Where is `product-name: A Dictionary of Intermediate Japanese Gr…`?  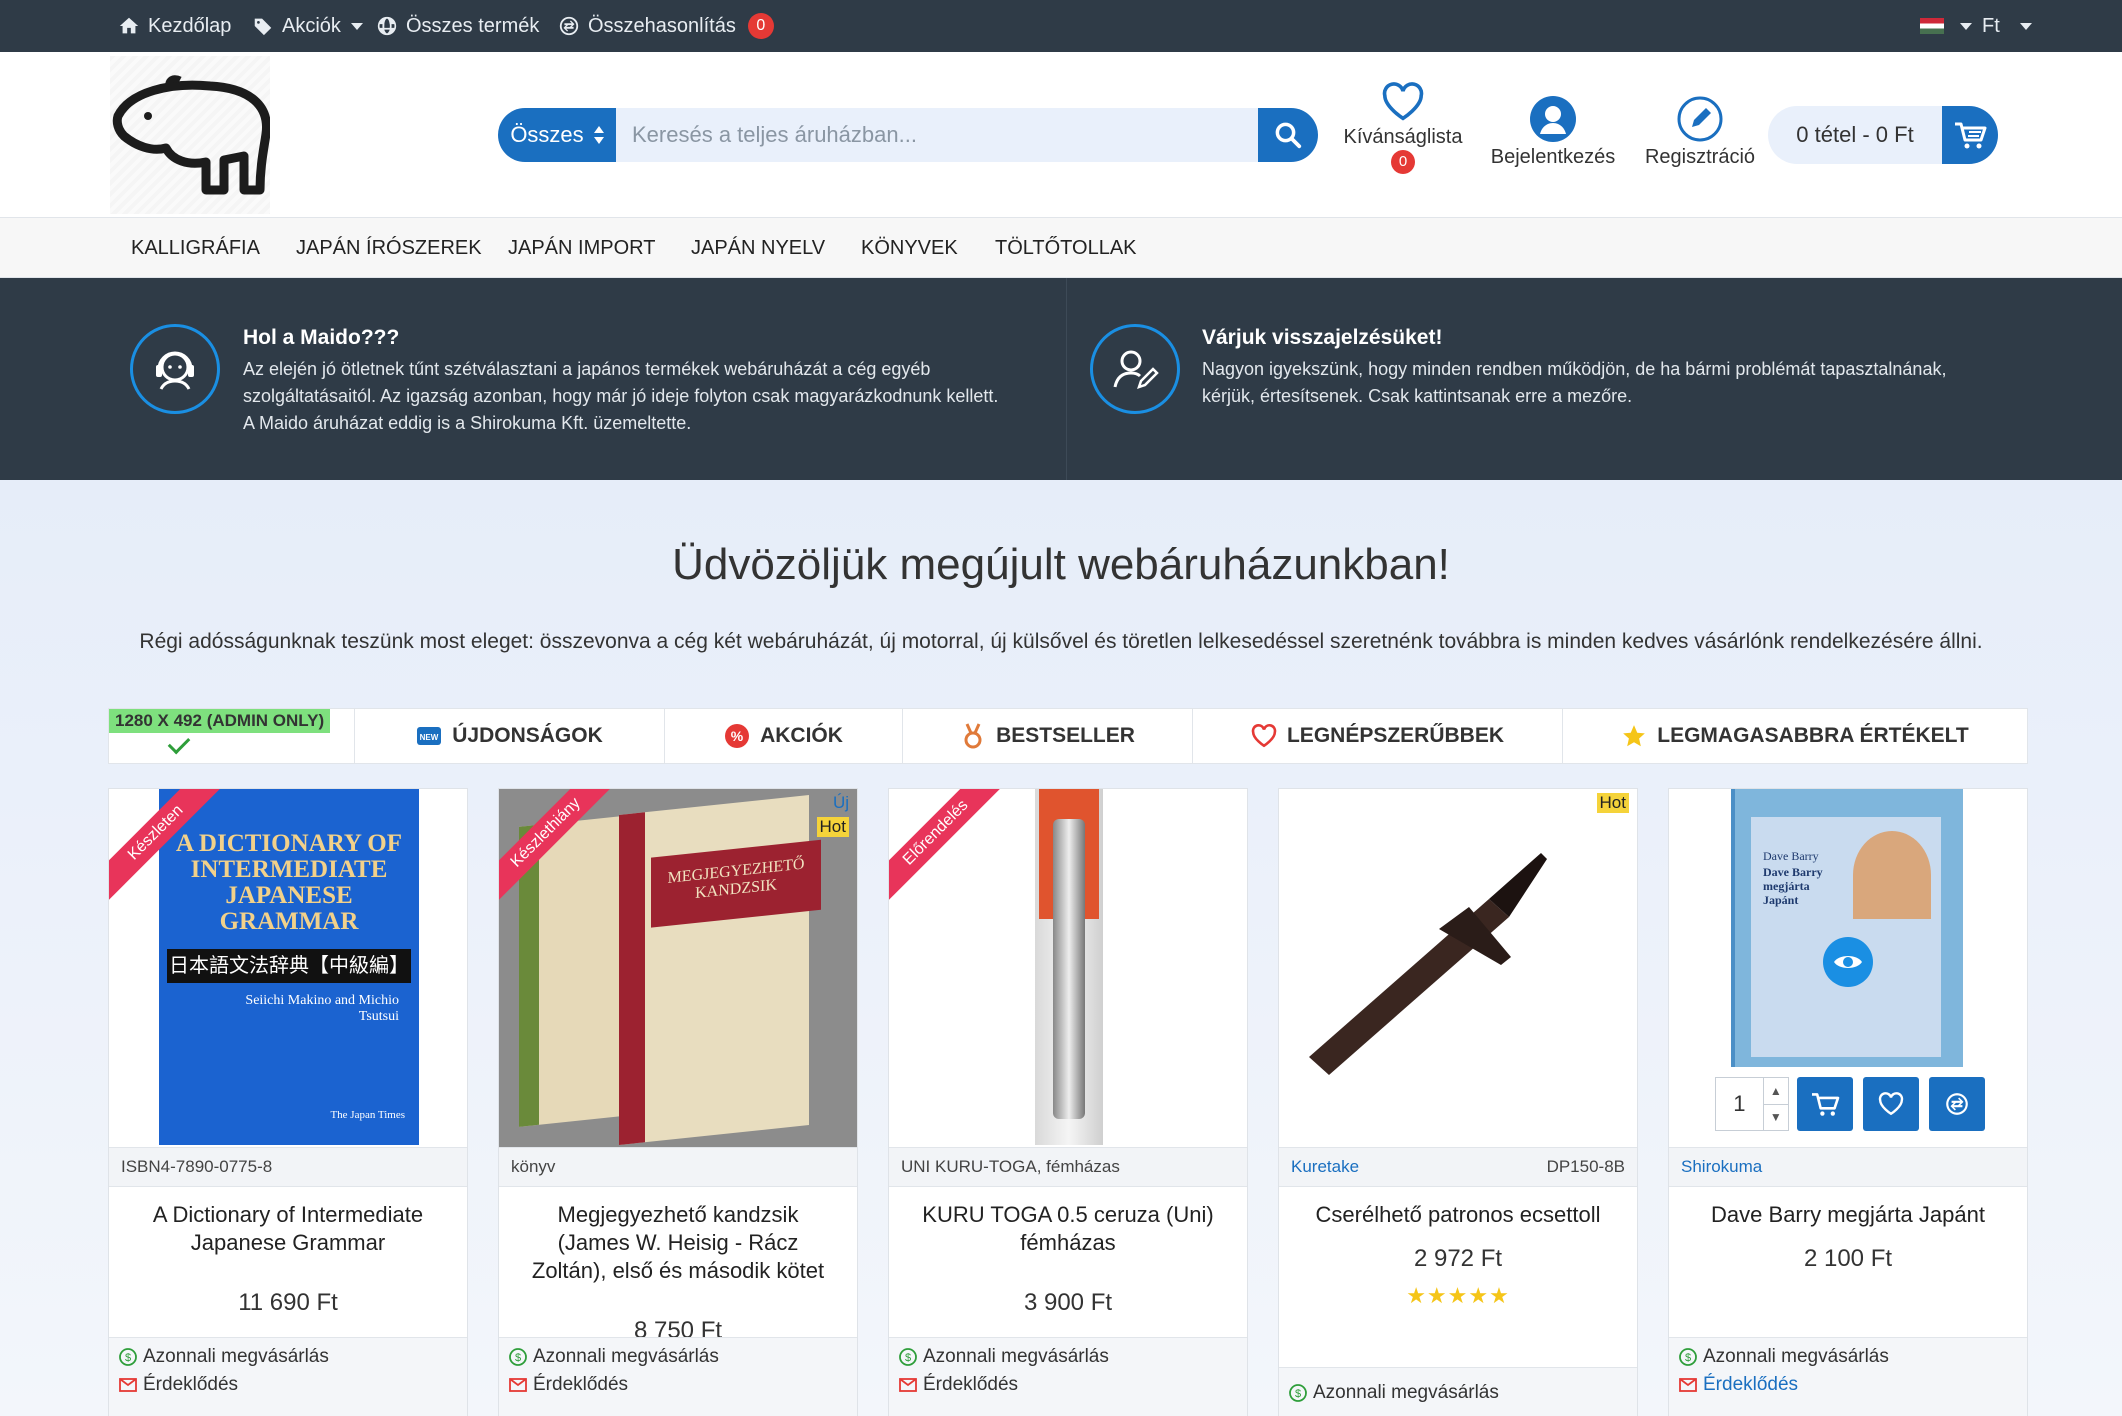 product-name: A Dictionary of Intermediate Japanese Gr… is located at coordinates (288, 1229).